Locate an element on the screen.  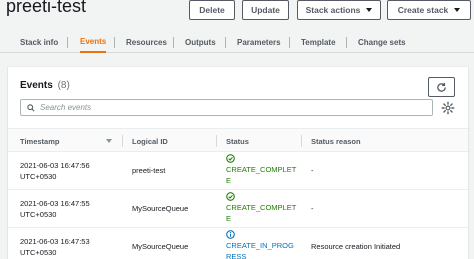
stack-actions-button: Stack actions is located at coordinates (339, 10).